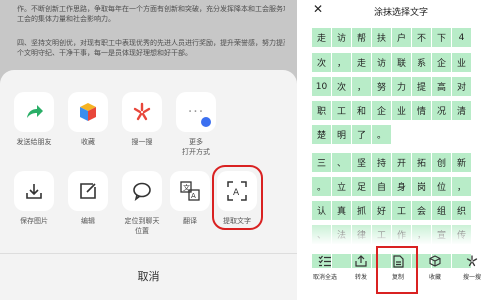  Describe the element at coordinates (148, 253) in the screenshot. I see `sheet-divider` at that location.